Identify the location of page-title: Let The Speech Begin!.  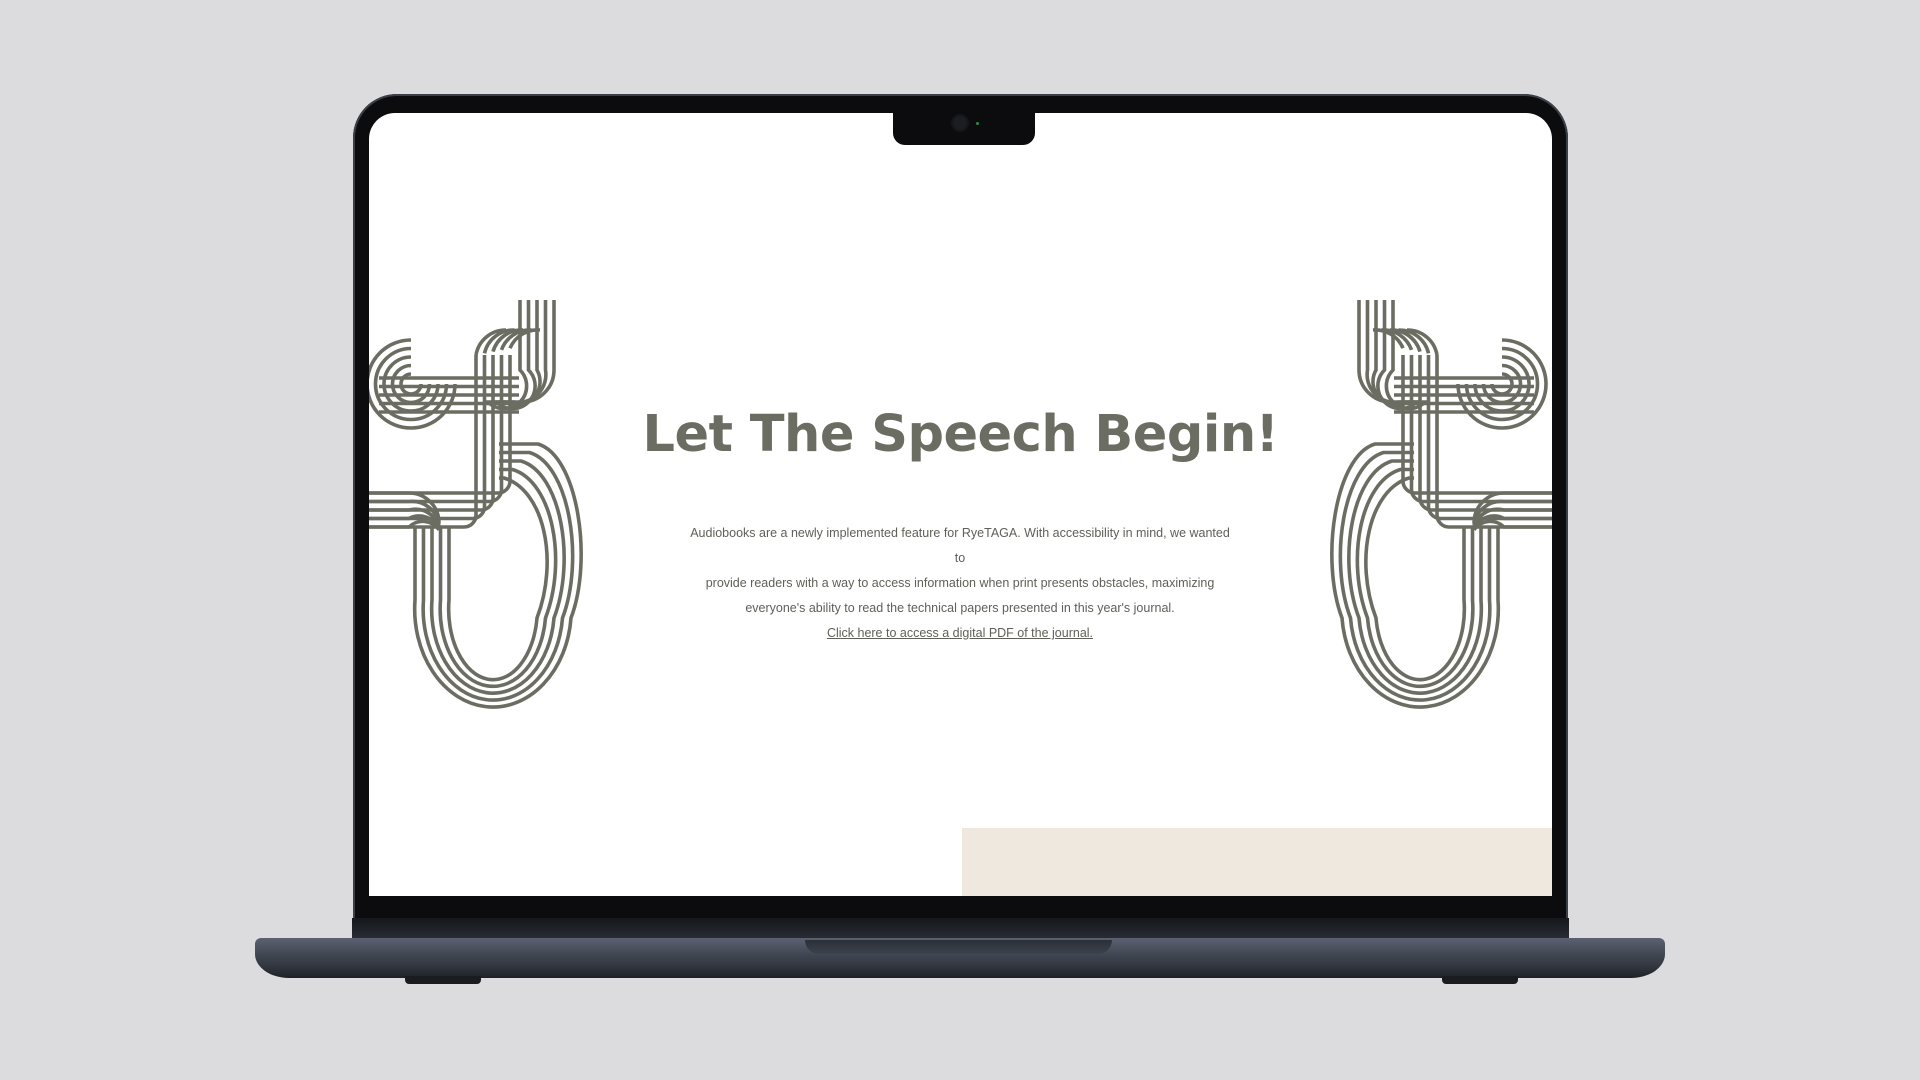
(960, 434).